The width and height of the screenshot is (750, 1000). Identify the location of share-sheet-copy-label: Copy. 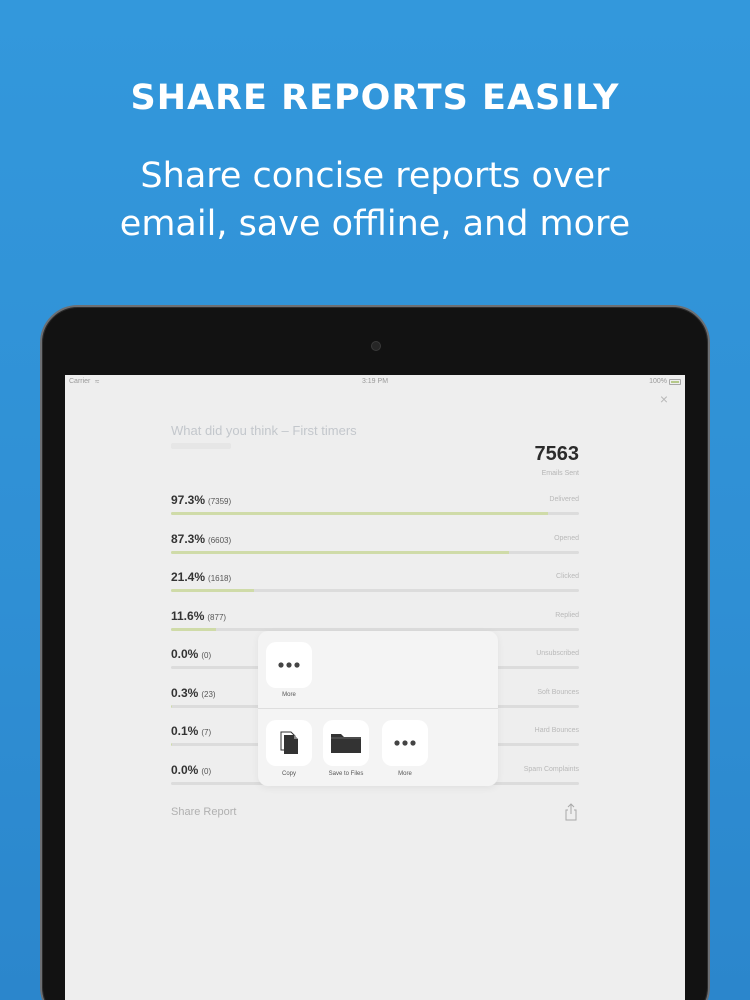
(288, 774).